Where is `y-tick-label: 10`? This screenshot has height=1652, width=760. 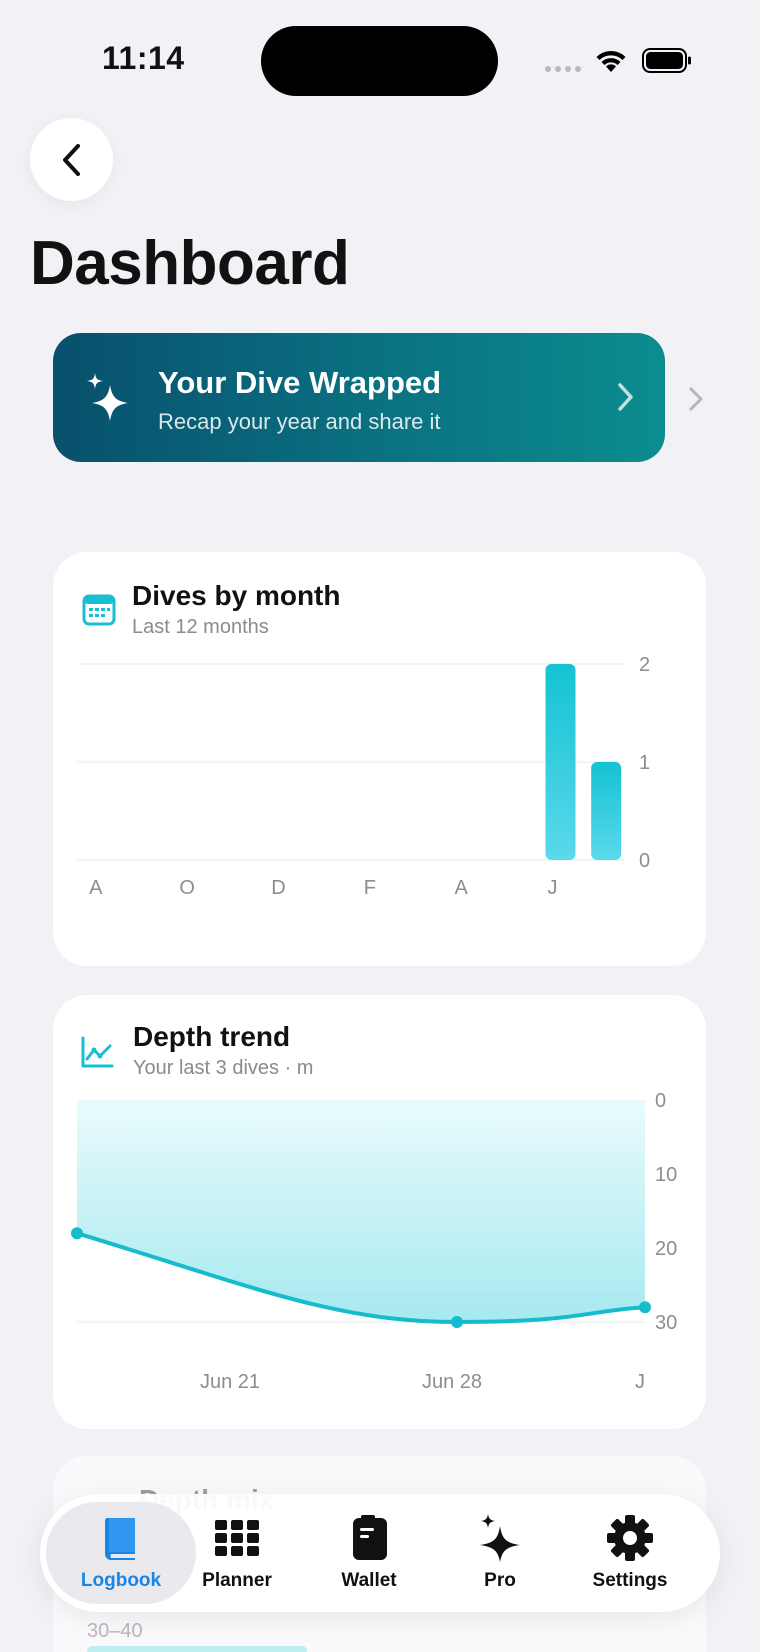
y-tick-label: 10 is located at coordinates (666, 1175).